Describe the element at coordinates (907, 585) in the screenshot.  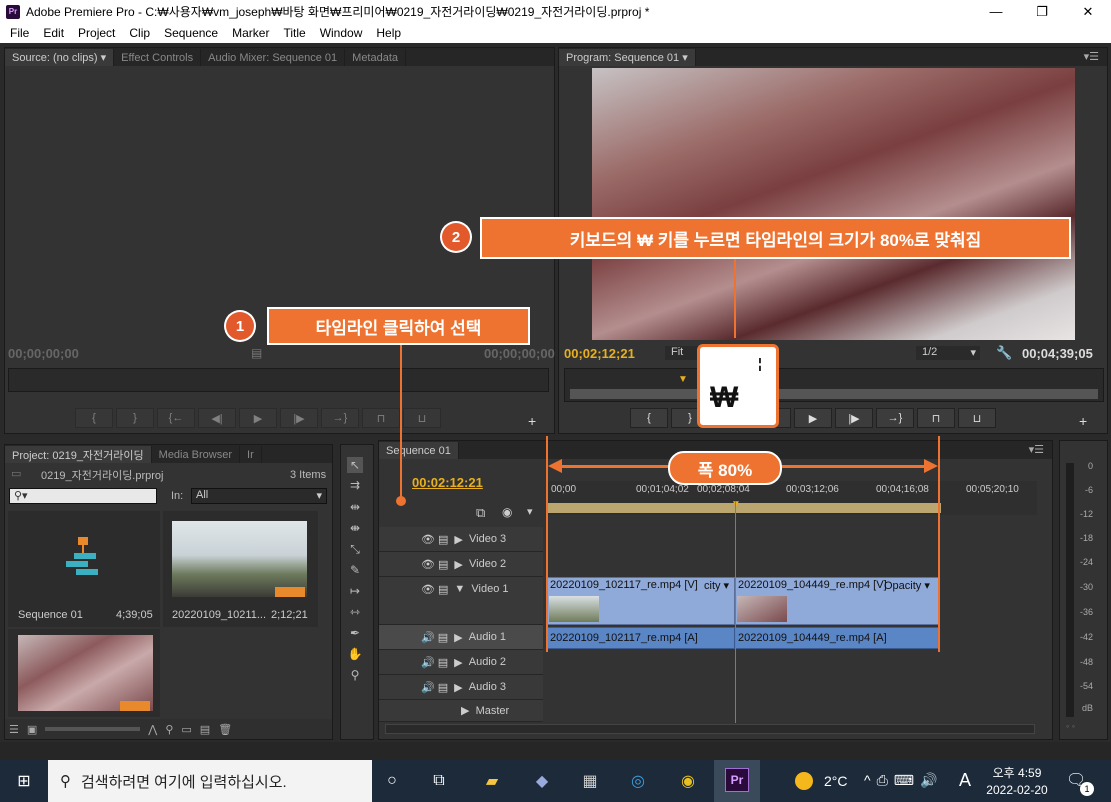
I see `clip-opacity-label: Opacity ▾` at that location.